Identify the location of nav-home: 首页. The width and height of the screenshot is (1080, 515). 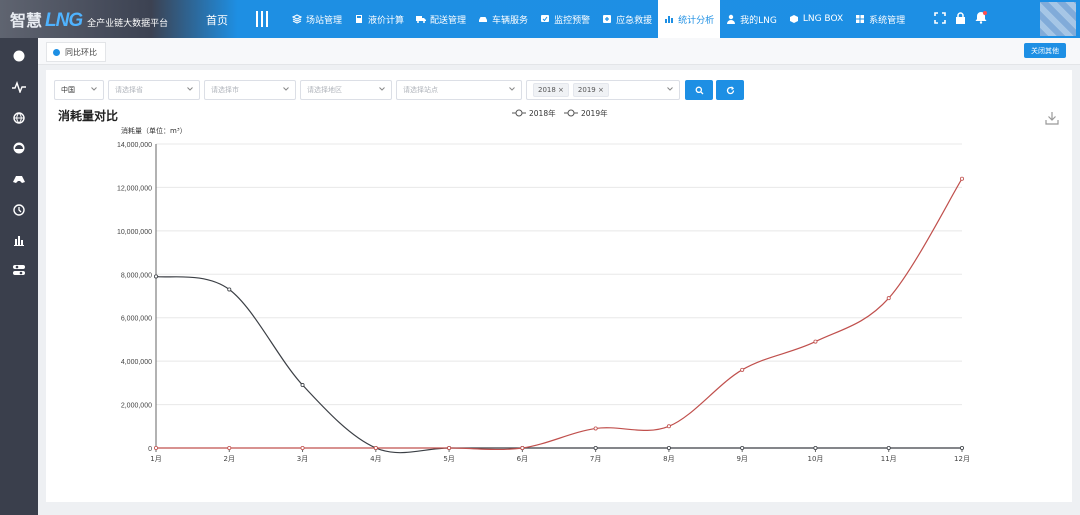
(217, 20).